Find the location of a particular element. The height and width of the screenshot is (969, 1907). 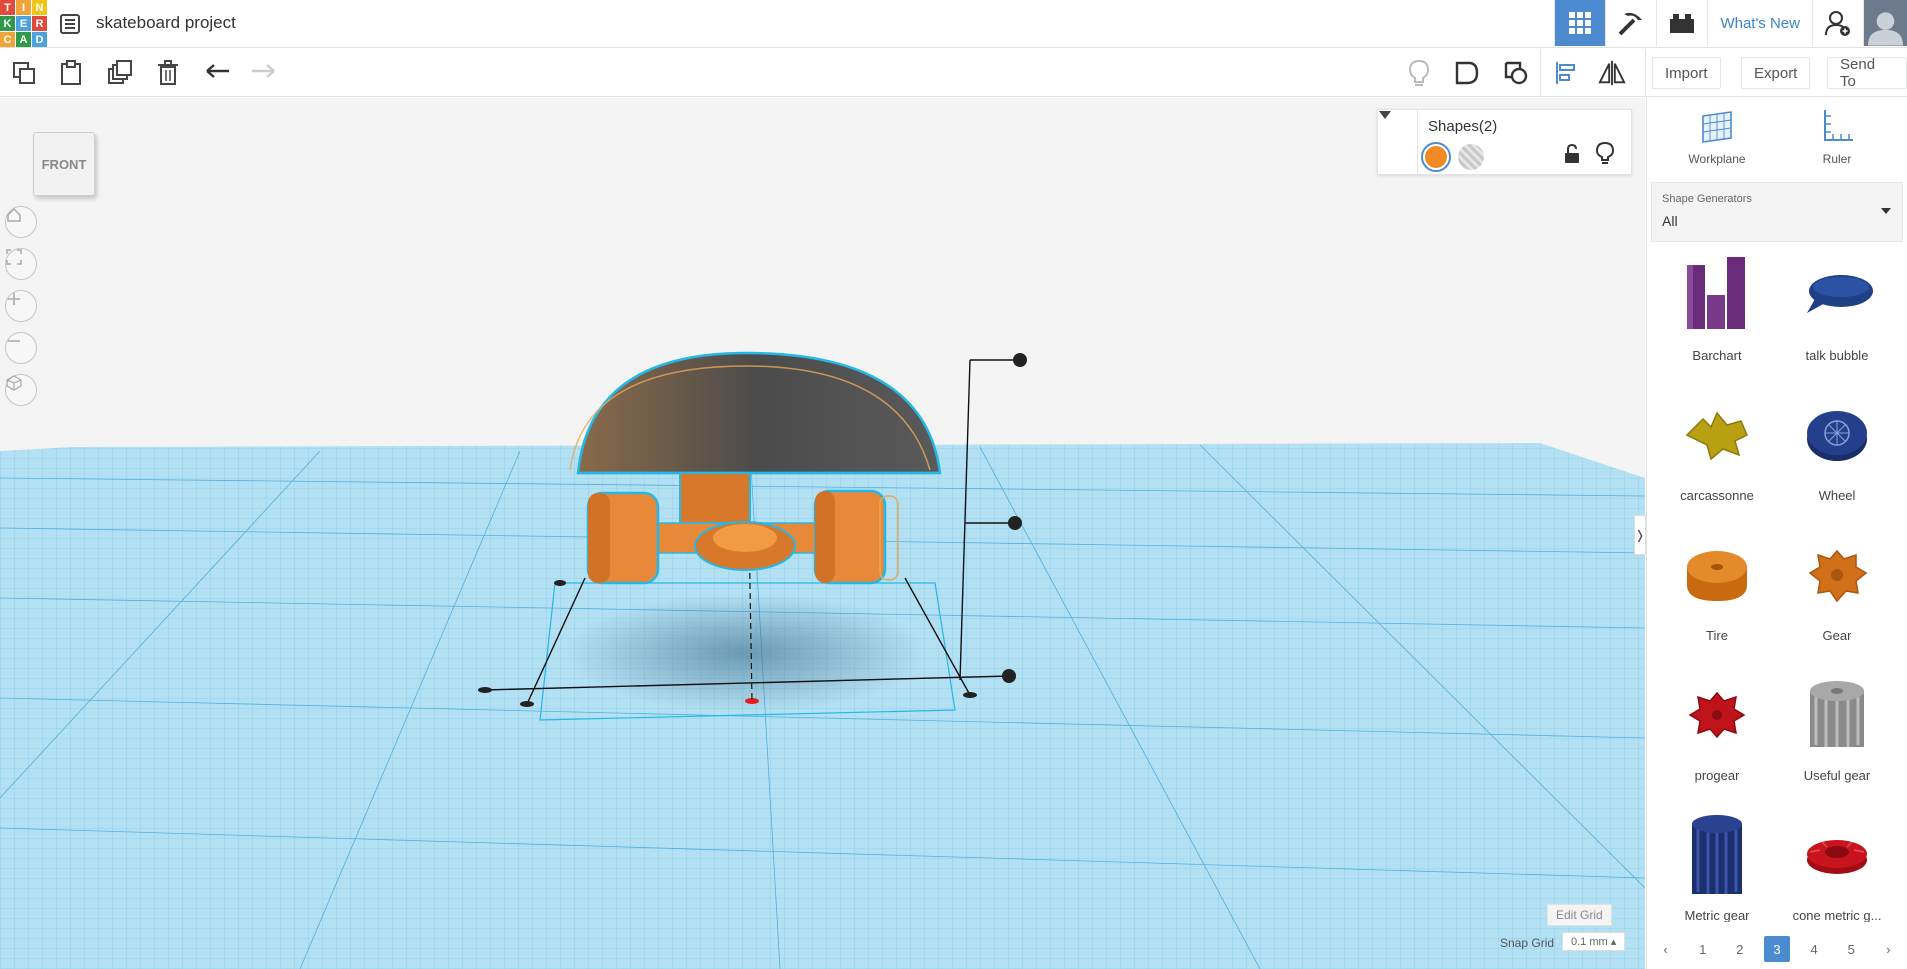

copy-icon is located at coordinates (24, 73).